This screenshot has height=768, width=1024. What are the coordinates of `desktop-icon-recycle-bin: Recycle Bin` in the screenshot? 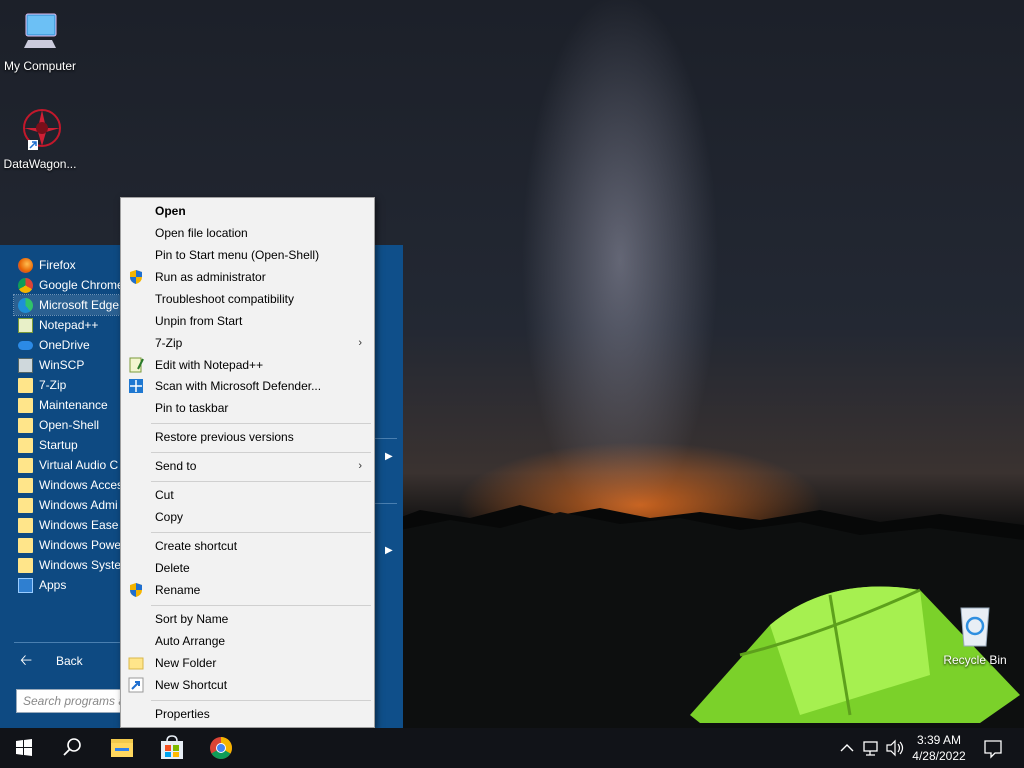 It's located at (975, 634).